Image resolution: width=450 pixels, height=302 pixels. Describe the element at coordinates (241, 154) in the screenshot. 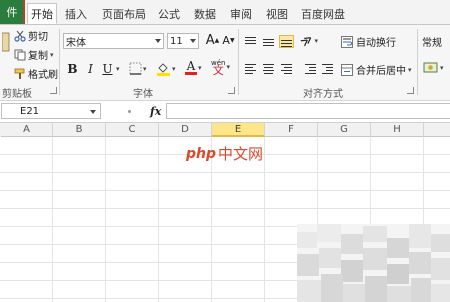

I see `watermark-cn: 中文网` at that location.